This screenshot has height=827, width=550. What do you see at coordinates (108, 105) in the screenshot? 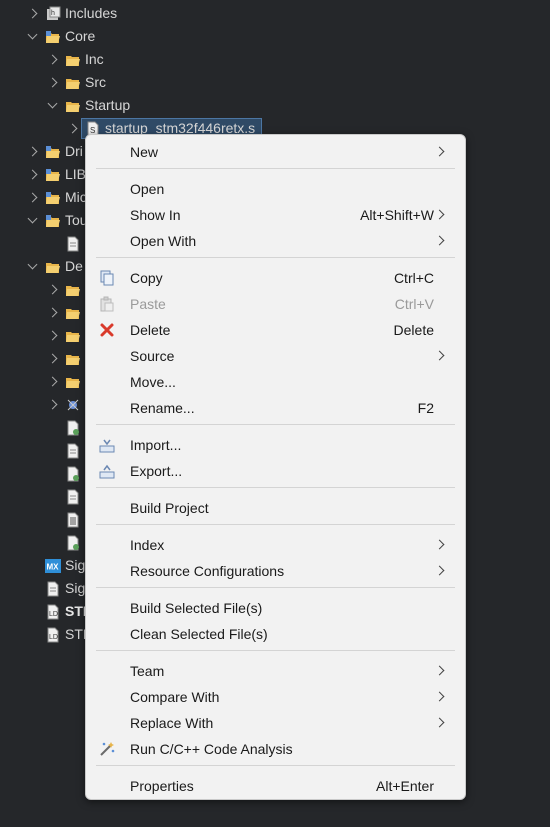
I see `tree-item-label: Startup` at bounding box center [108, 105].